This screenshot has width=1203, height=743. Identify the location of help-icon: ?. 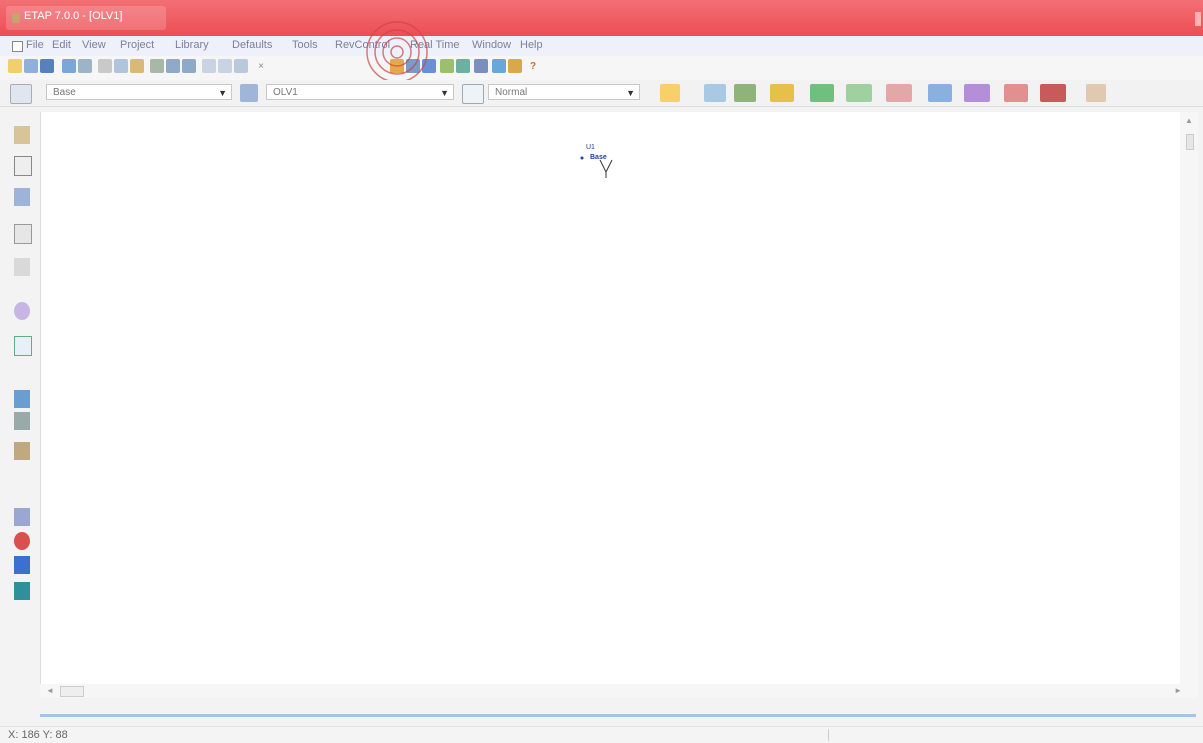
(533, 66).